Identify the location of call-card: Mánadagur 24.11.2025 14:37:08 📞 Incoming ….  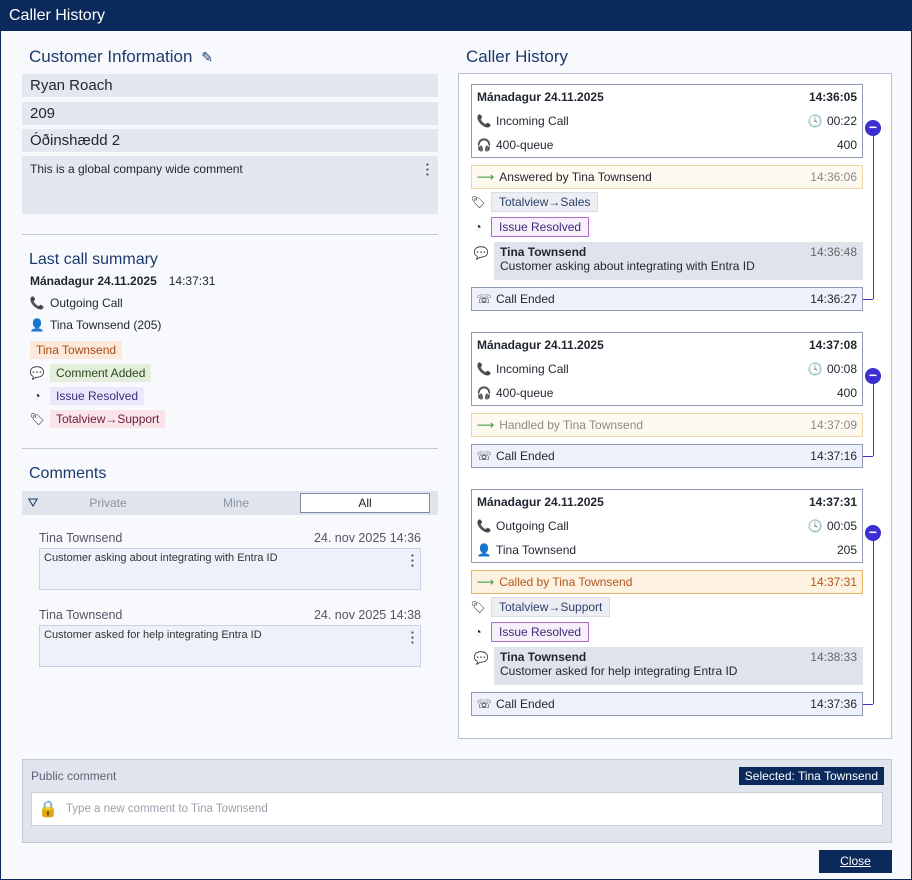
(667, 369).